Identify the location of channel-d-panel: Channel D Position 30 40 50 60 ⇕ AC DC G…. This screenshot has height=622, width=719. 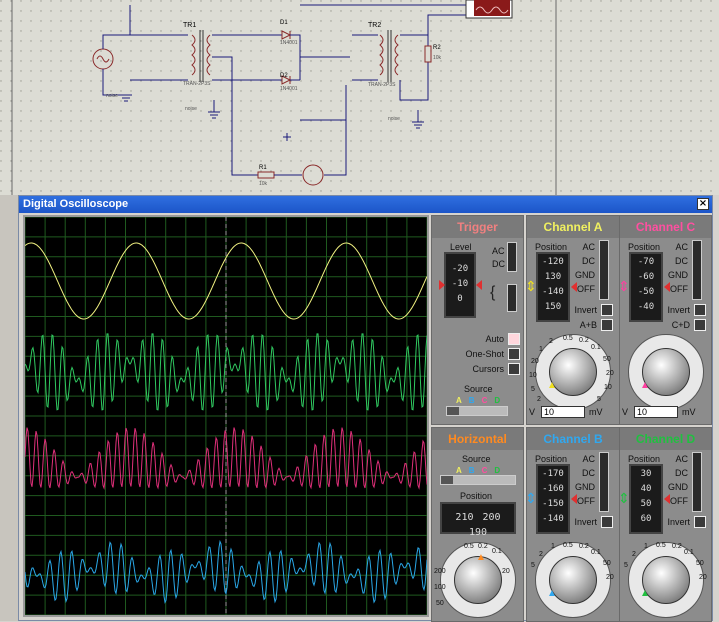
(665, 524).